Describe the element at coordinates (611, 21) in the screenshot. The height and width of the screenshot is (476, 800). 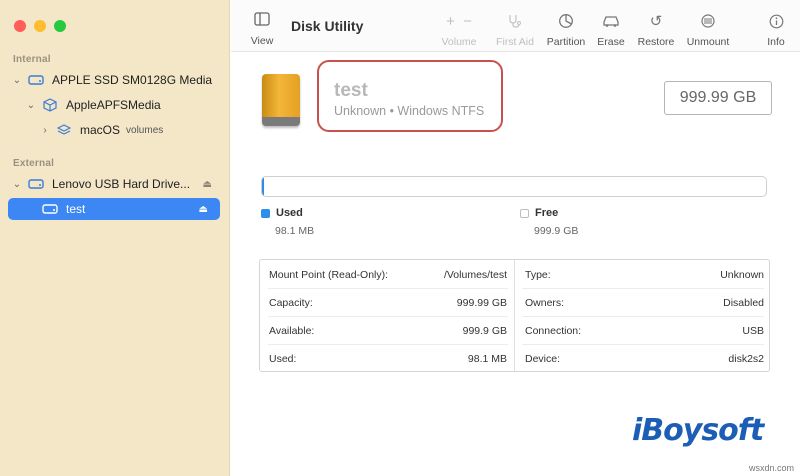
I see `erase-car-icon` at that location.